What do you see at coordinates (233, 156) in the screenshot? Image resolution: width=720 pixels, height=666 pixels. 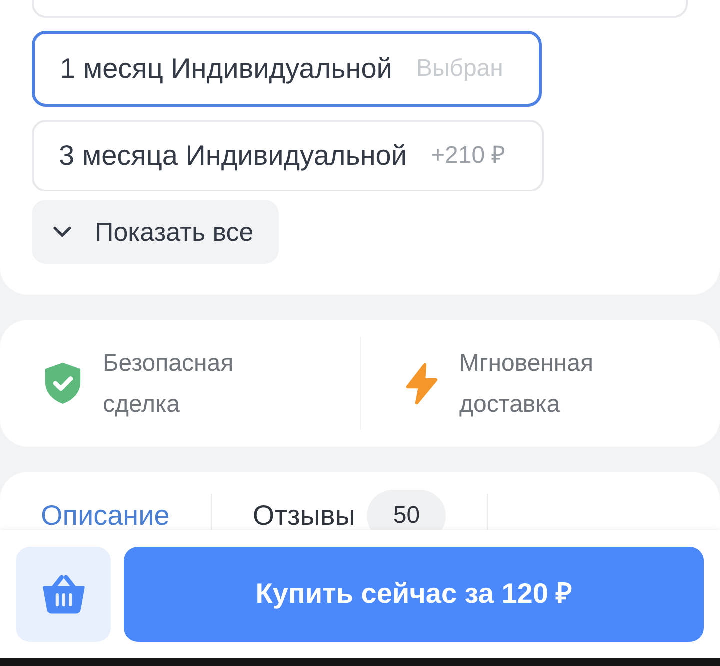 I see `option-label: 3 месяца Индивидуальной` at bounding box center [233, 156].